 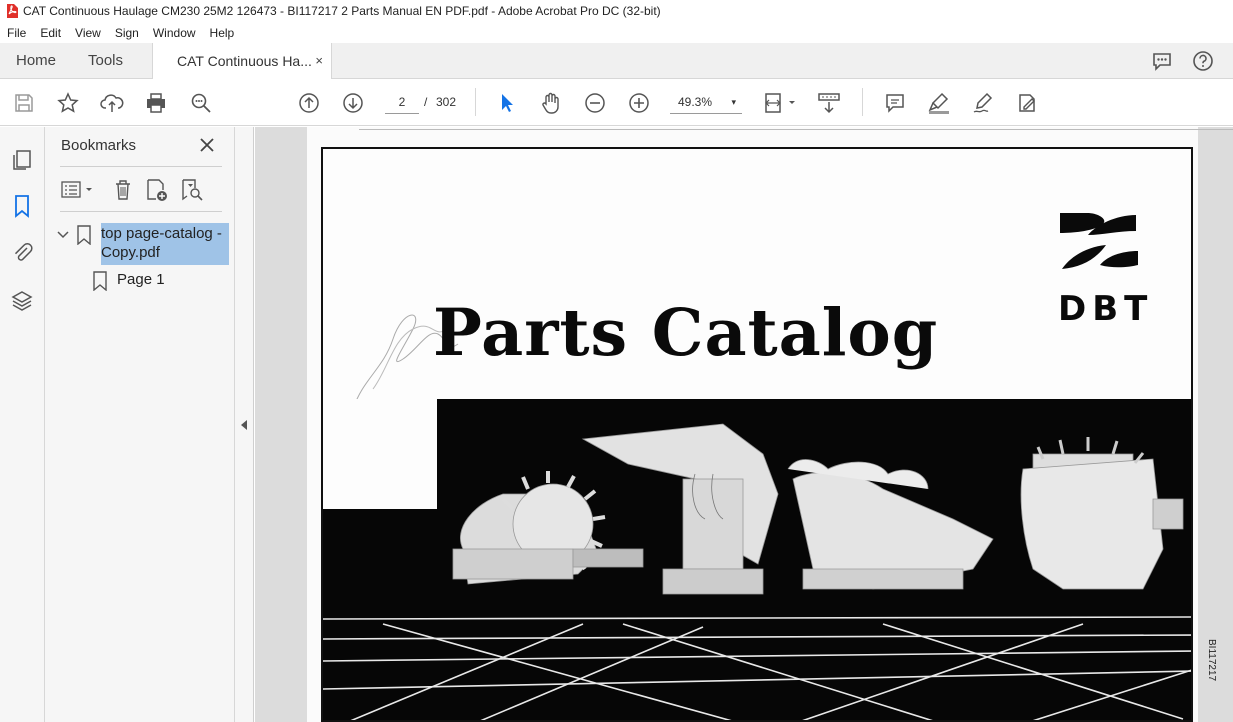 I want to click on acrobat-logo-icon, so click(x=12, y=11).